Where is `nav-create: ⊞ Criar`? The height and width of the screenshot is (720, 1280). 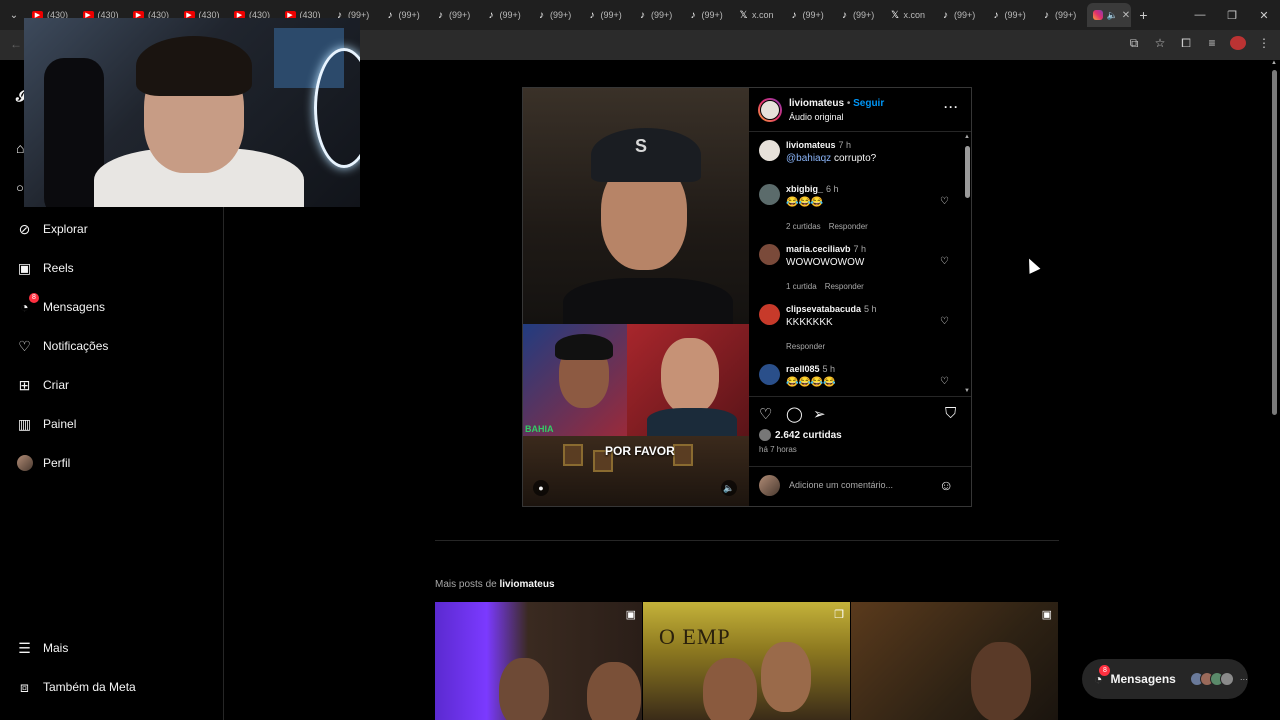 nav-create: ⊞ Criar is located at coordinates (42, 385).